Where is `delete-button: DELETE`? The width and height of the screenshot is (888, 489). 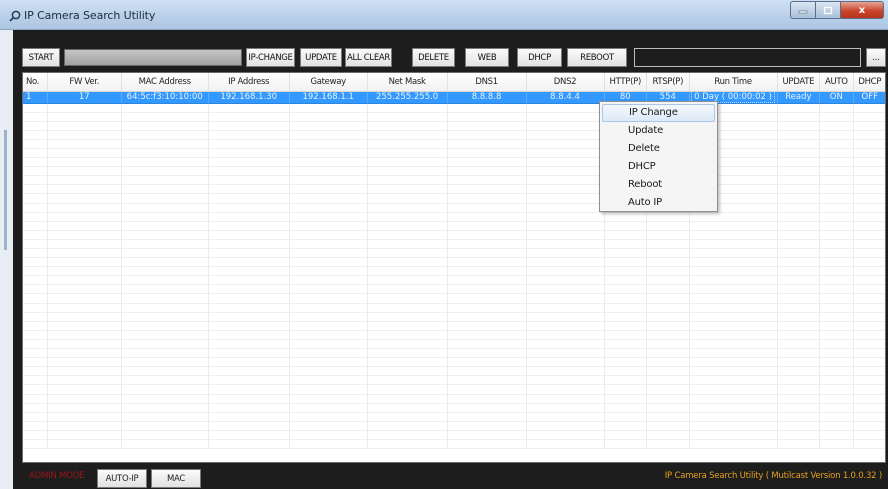
delete-button: DELETE is located at coordinates (433, 57).